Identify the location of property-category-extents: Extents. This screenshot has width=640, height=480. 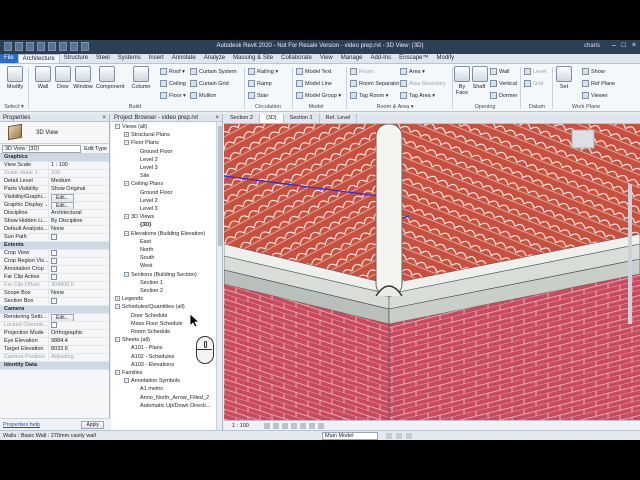
(54, 246).